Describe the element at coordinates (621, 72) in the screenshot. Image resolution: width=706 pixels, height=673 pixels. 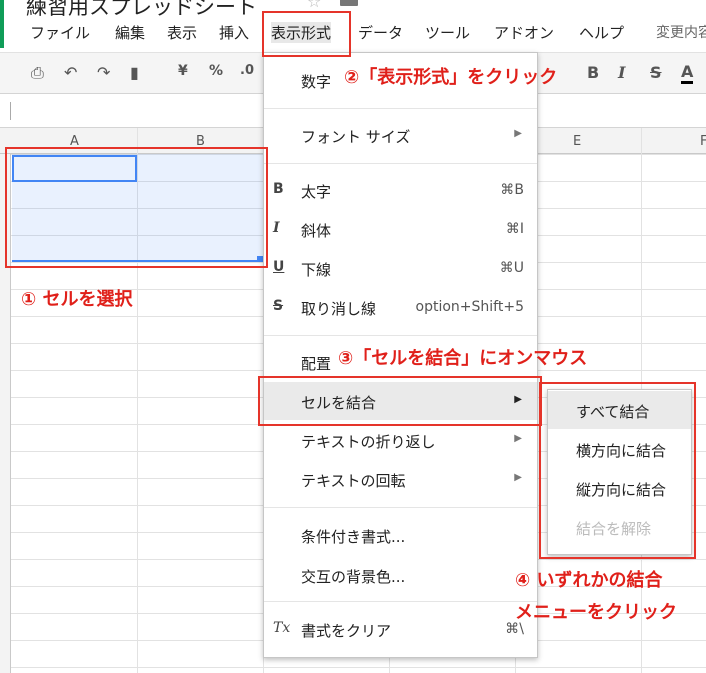
I see `italic-button: I` at that location.